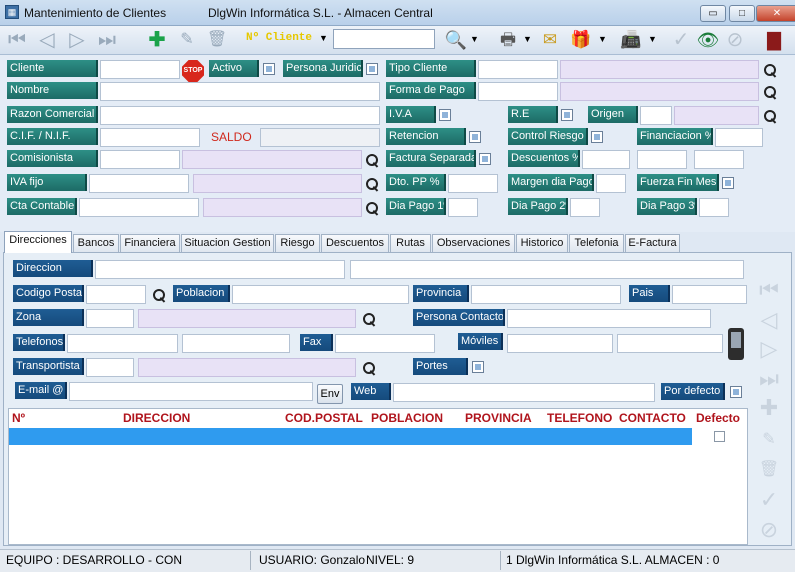 This screenshot has height=572, width=795. Describe the element at coordinates (473, 183) in the screenshot. I see `dto-pp-input` at that location.